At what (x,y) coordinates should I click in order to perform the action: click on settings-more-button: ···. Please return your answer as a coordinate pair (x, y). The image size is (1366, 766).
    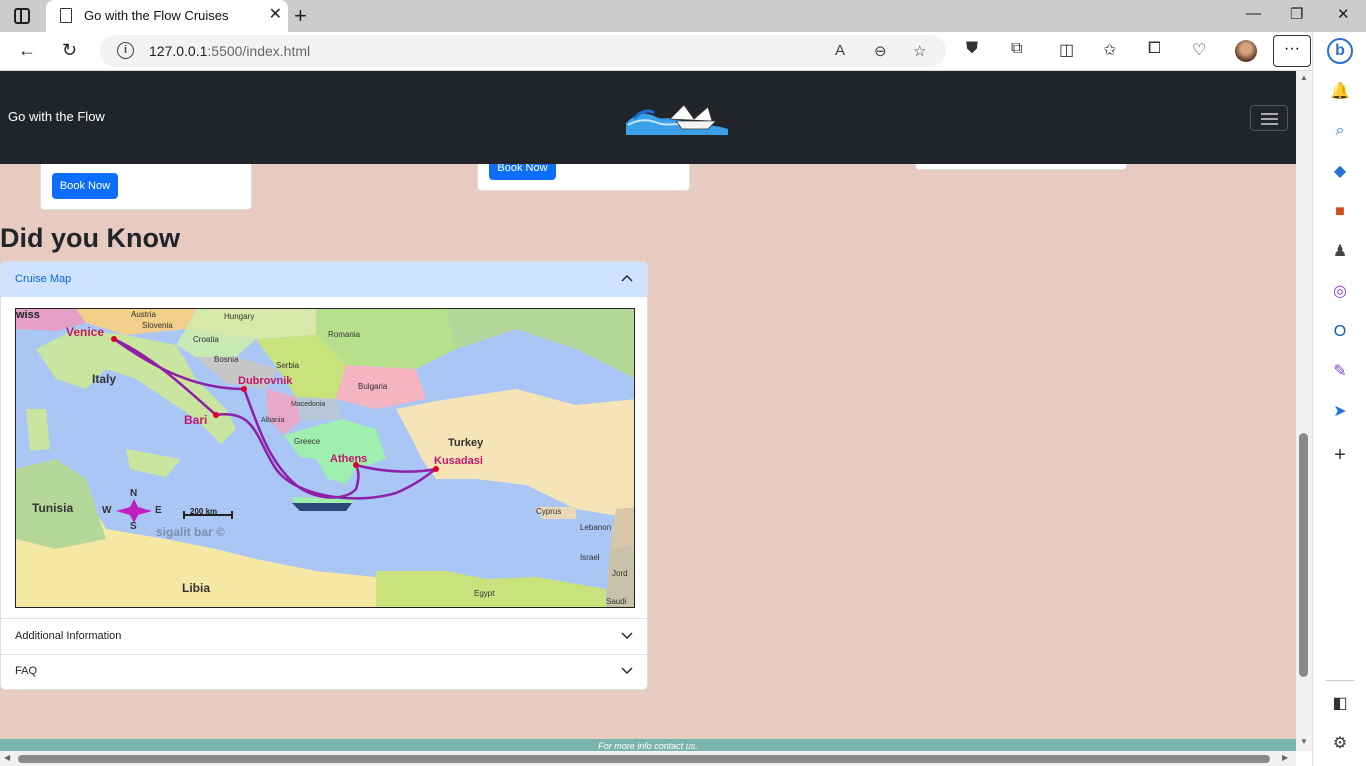
    Looking at the image, I should click on (1292, 51).